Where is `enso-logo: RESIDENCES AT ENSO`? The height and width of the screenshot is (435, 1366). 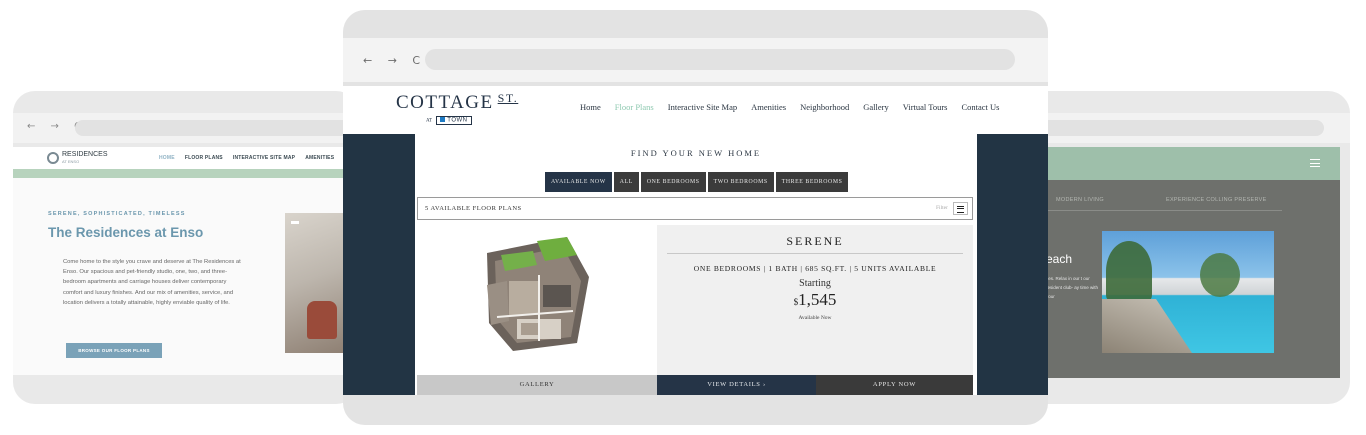 enso-logo: RESIDENCES AT ENSO is located at coordinates (77, 158).